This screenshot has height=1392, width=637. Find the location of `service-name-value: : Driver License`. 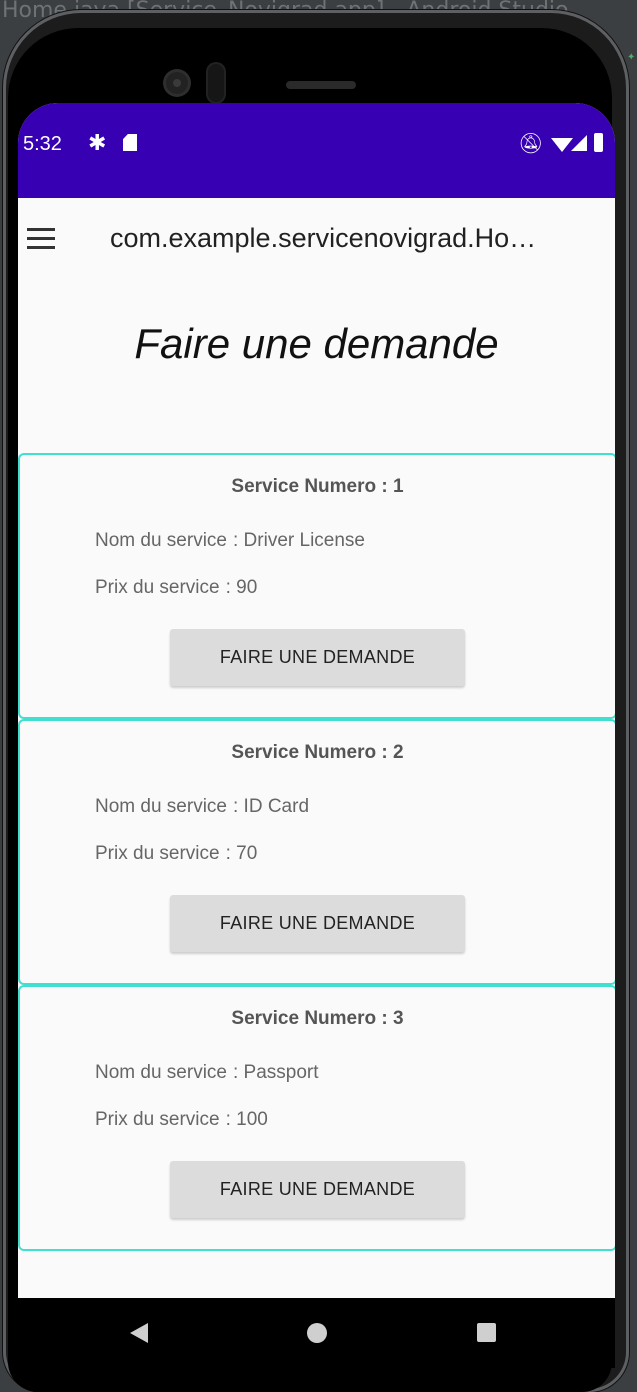

service-name-value: : Driver License is located at coordinates (299, 540).